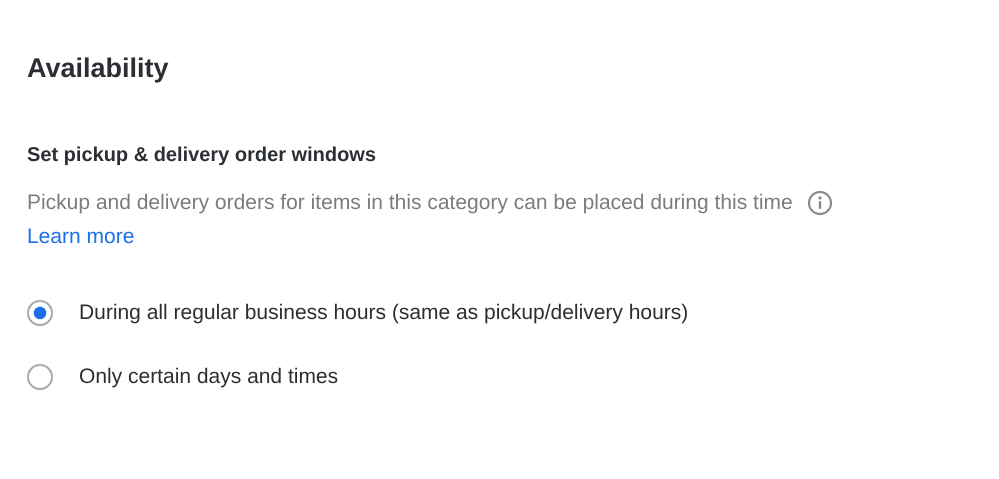 This screenshot has height=479, width=999. What do you see at coordinates (98, 68) in the screenshot?
I see `section-heading: Availability` at bounding box center [98, 68].